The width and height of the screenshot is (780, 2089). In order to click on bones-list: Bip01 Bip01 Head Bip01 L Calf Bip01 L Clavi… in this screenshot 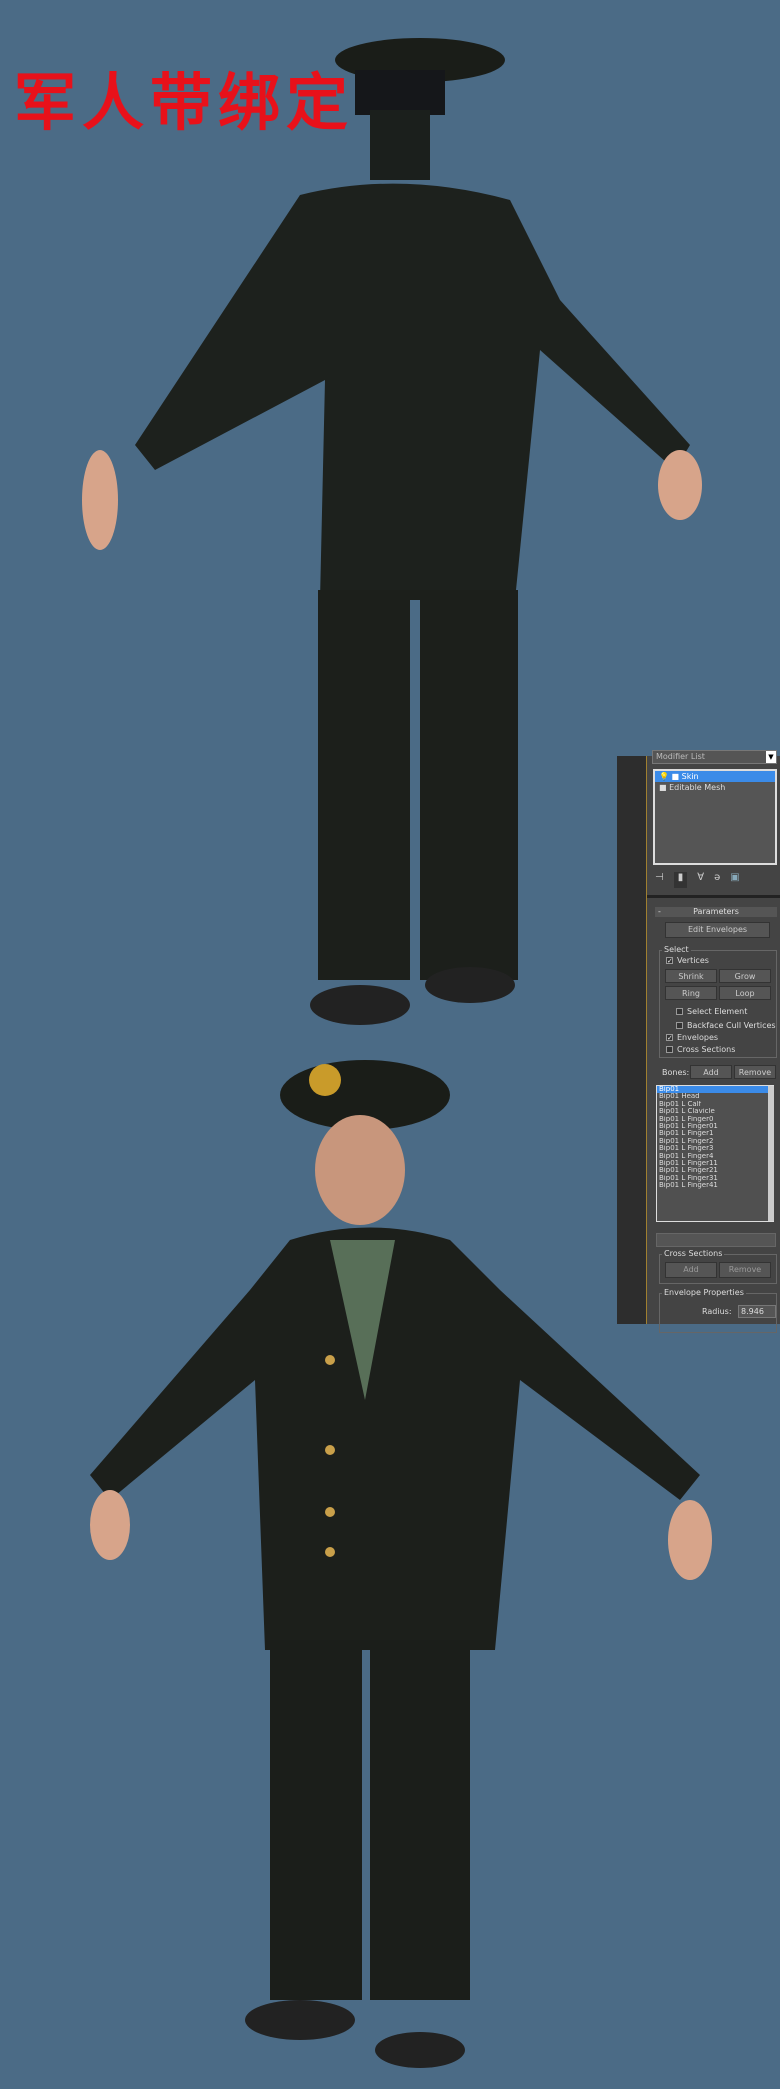, I will do `click(715, 1153)`.